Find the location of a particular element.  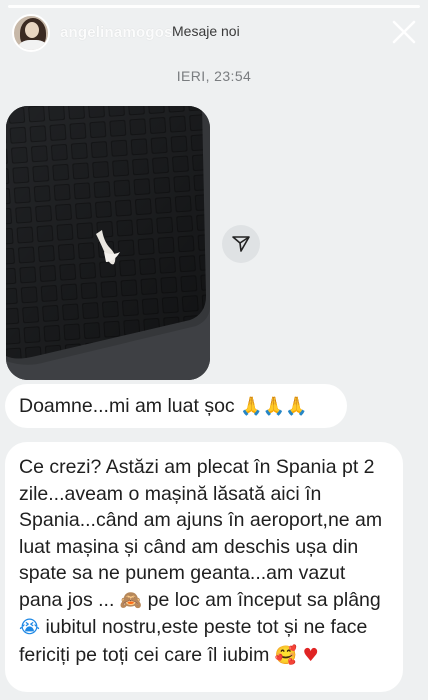

message-text: Doamne...mi am luat șoc is located at coordinates (127, 406).